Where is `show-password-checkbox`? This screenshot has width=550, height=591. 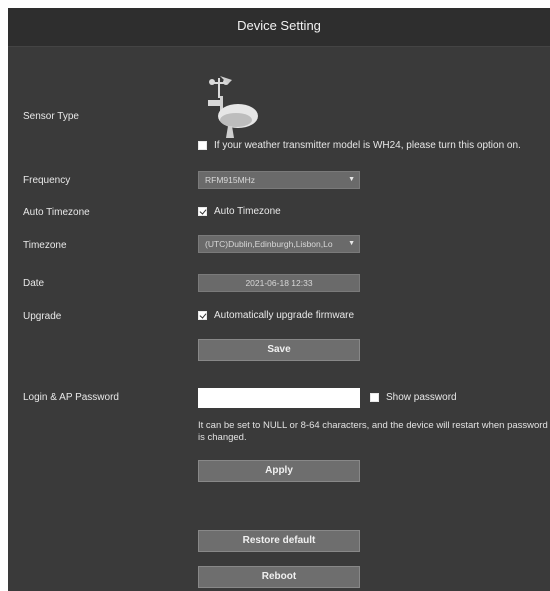
show-password-checkbox is located at coordinates (374, 397).